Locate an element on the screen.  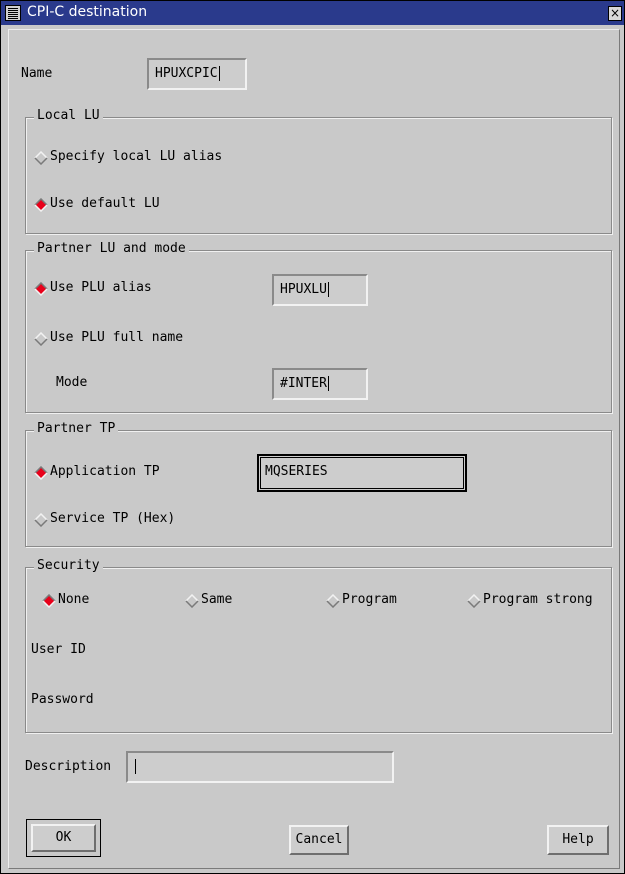
user-id-label: User ID is located at coordinates (58, 649).